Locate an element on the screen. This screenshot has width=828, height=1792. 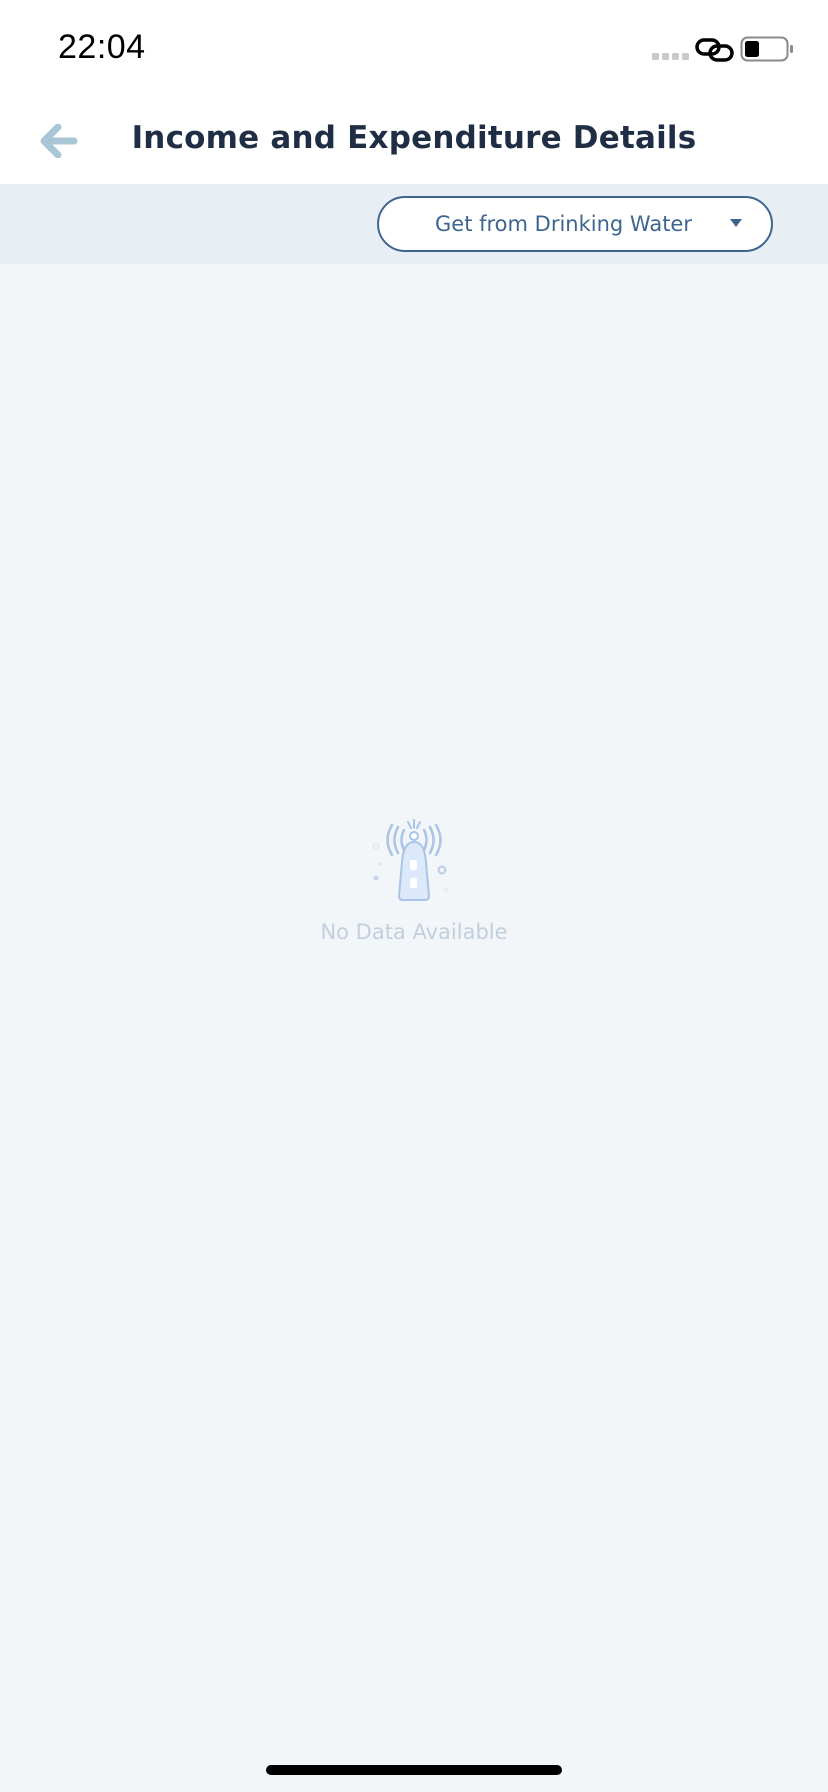
empty-state-message: No Data Available is located at coordinates (414, 932).